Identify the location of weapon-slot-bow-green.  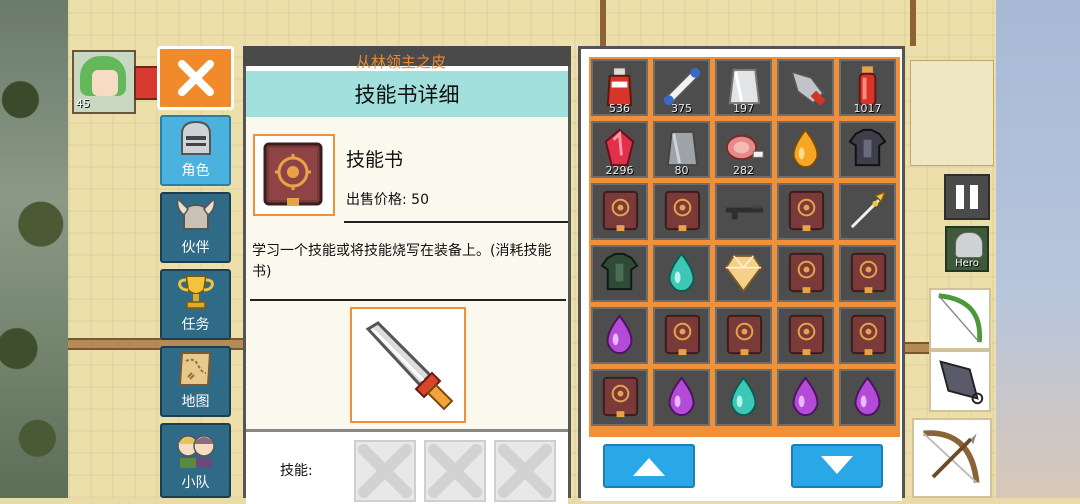
(960, 319).